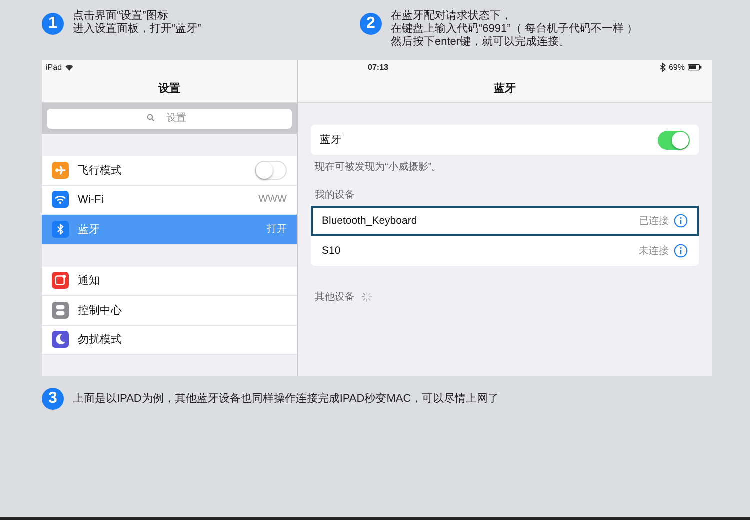  I want to click on section-header: 其他设备, so click(335, 297).